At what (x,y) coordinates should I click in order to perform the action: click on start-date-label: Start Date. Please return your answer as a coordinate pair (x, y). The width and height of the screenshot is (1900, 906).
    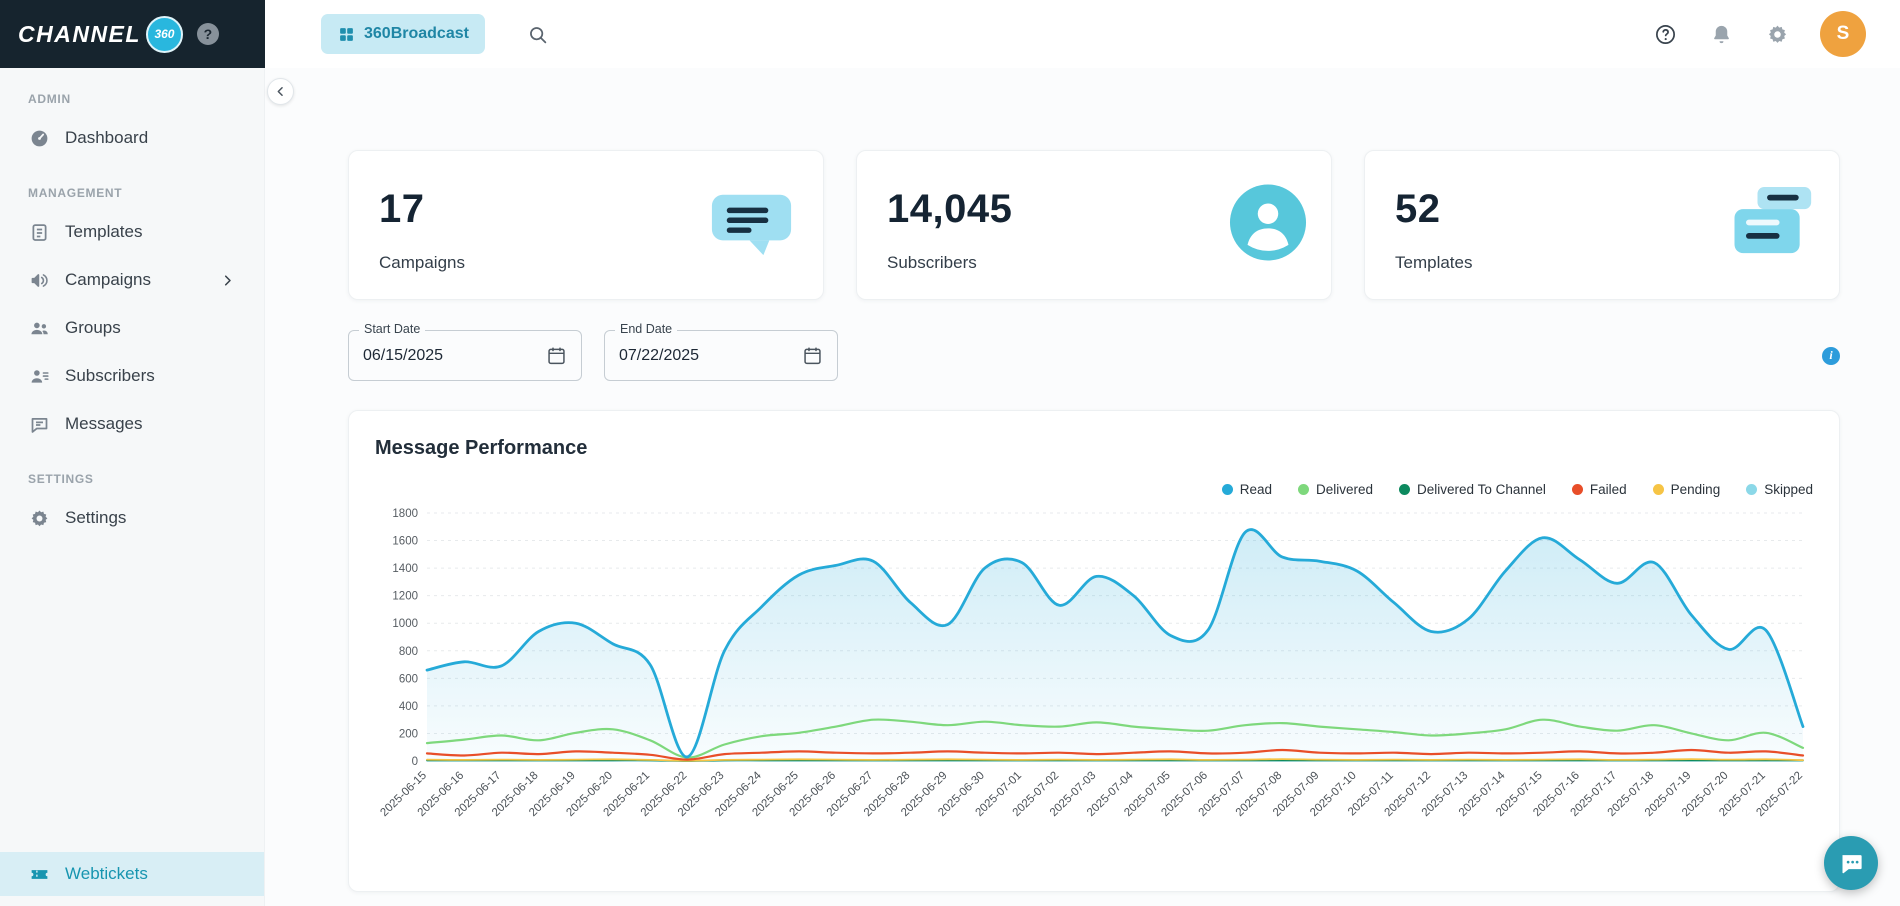
    Looking at the image, I should click on (392, 329).